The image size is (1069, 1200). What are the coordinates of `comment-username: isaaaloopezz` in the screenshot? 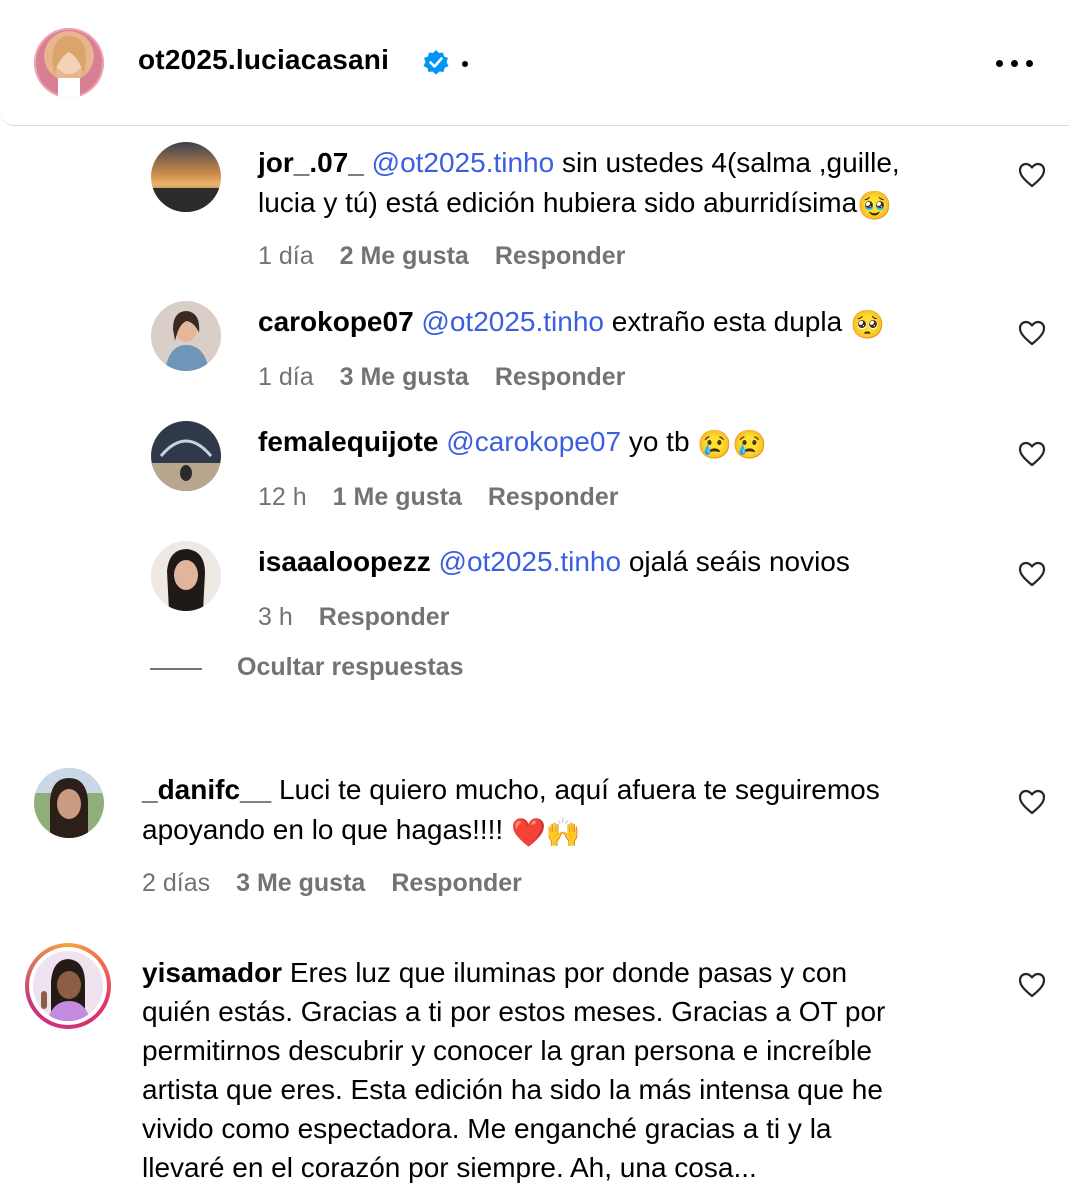 It's located at (344, 561).